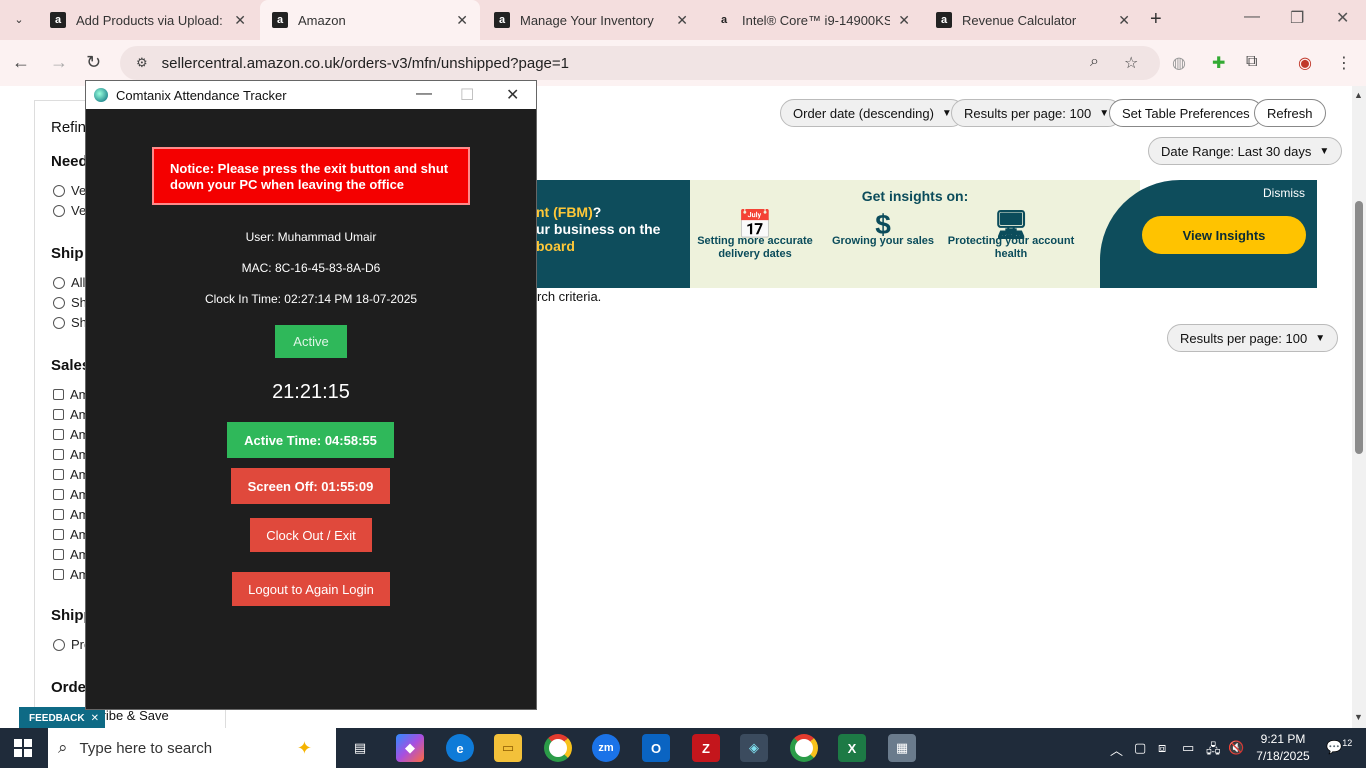 The width and height of the screenshot is (1366, 768). I want to click on file-explorer-icon: ▭, so click(508, 748).